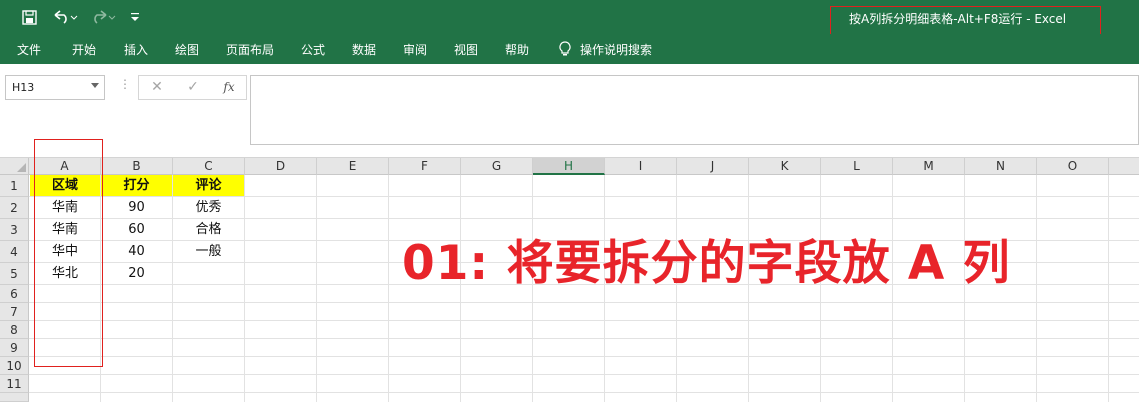  Describe the element at coordinates (23, 87) in the screenshot. I see `name-box-value: H13` at that location.